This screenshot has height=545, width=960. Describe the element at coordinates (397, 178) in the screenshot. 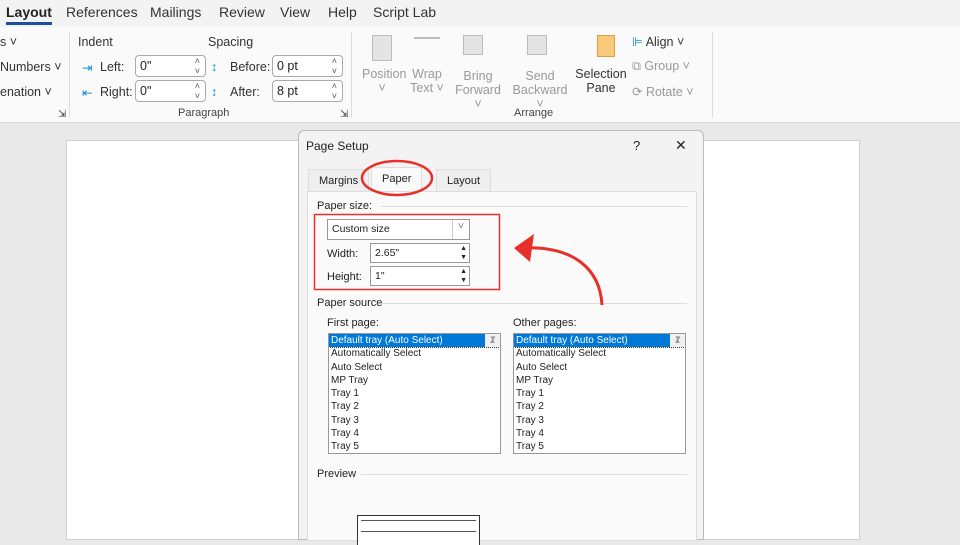

I see `annotation-circle` at that location.